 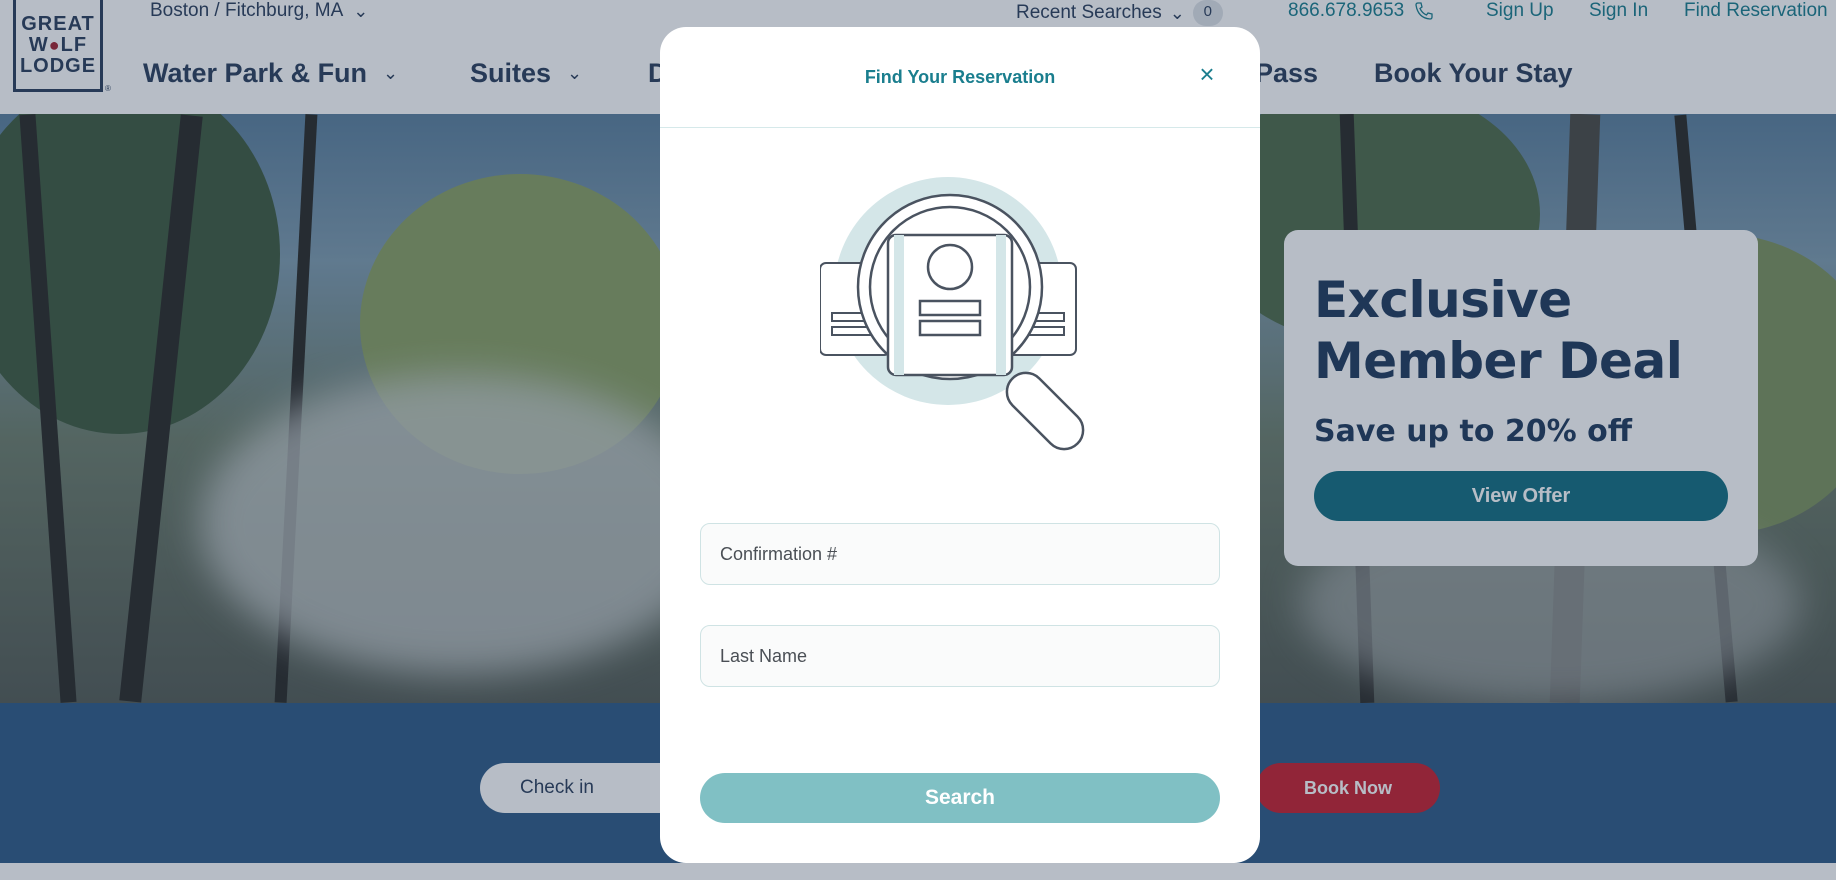 I want to click on search-button: Search, so click(x=960, y=798).